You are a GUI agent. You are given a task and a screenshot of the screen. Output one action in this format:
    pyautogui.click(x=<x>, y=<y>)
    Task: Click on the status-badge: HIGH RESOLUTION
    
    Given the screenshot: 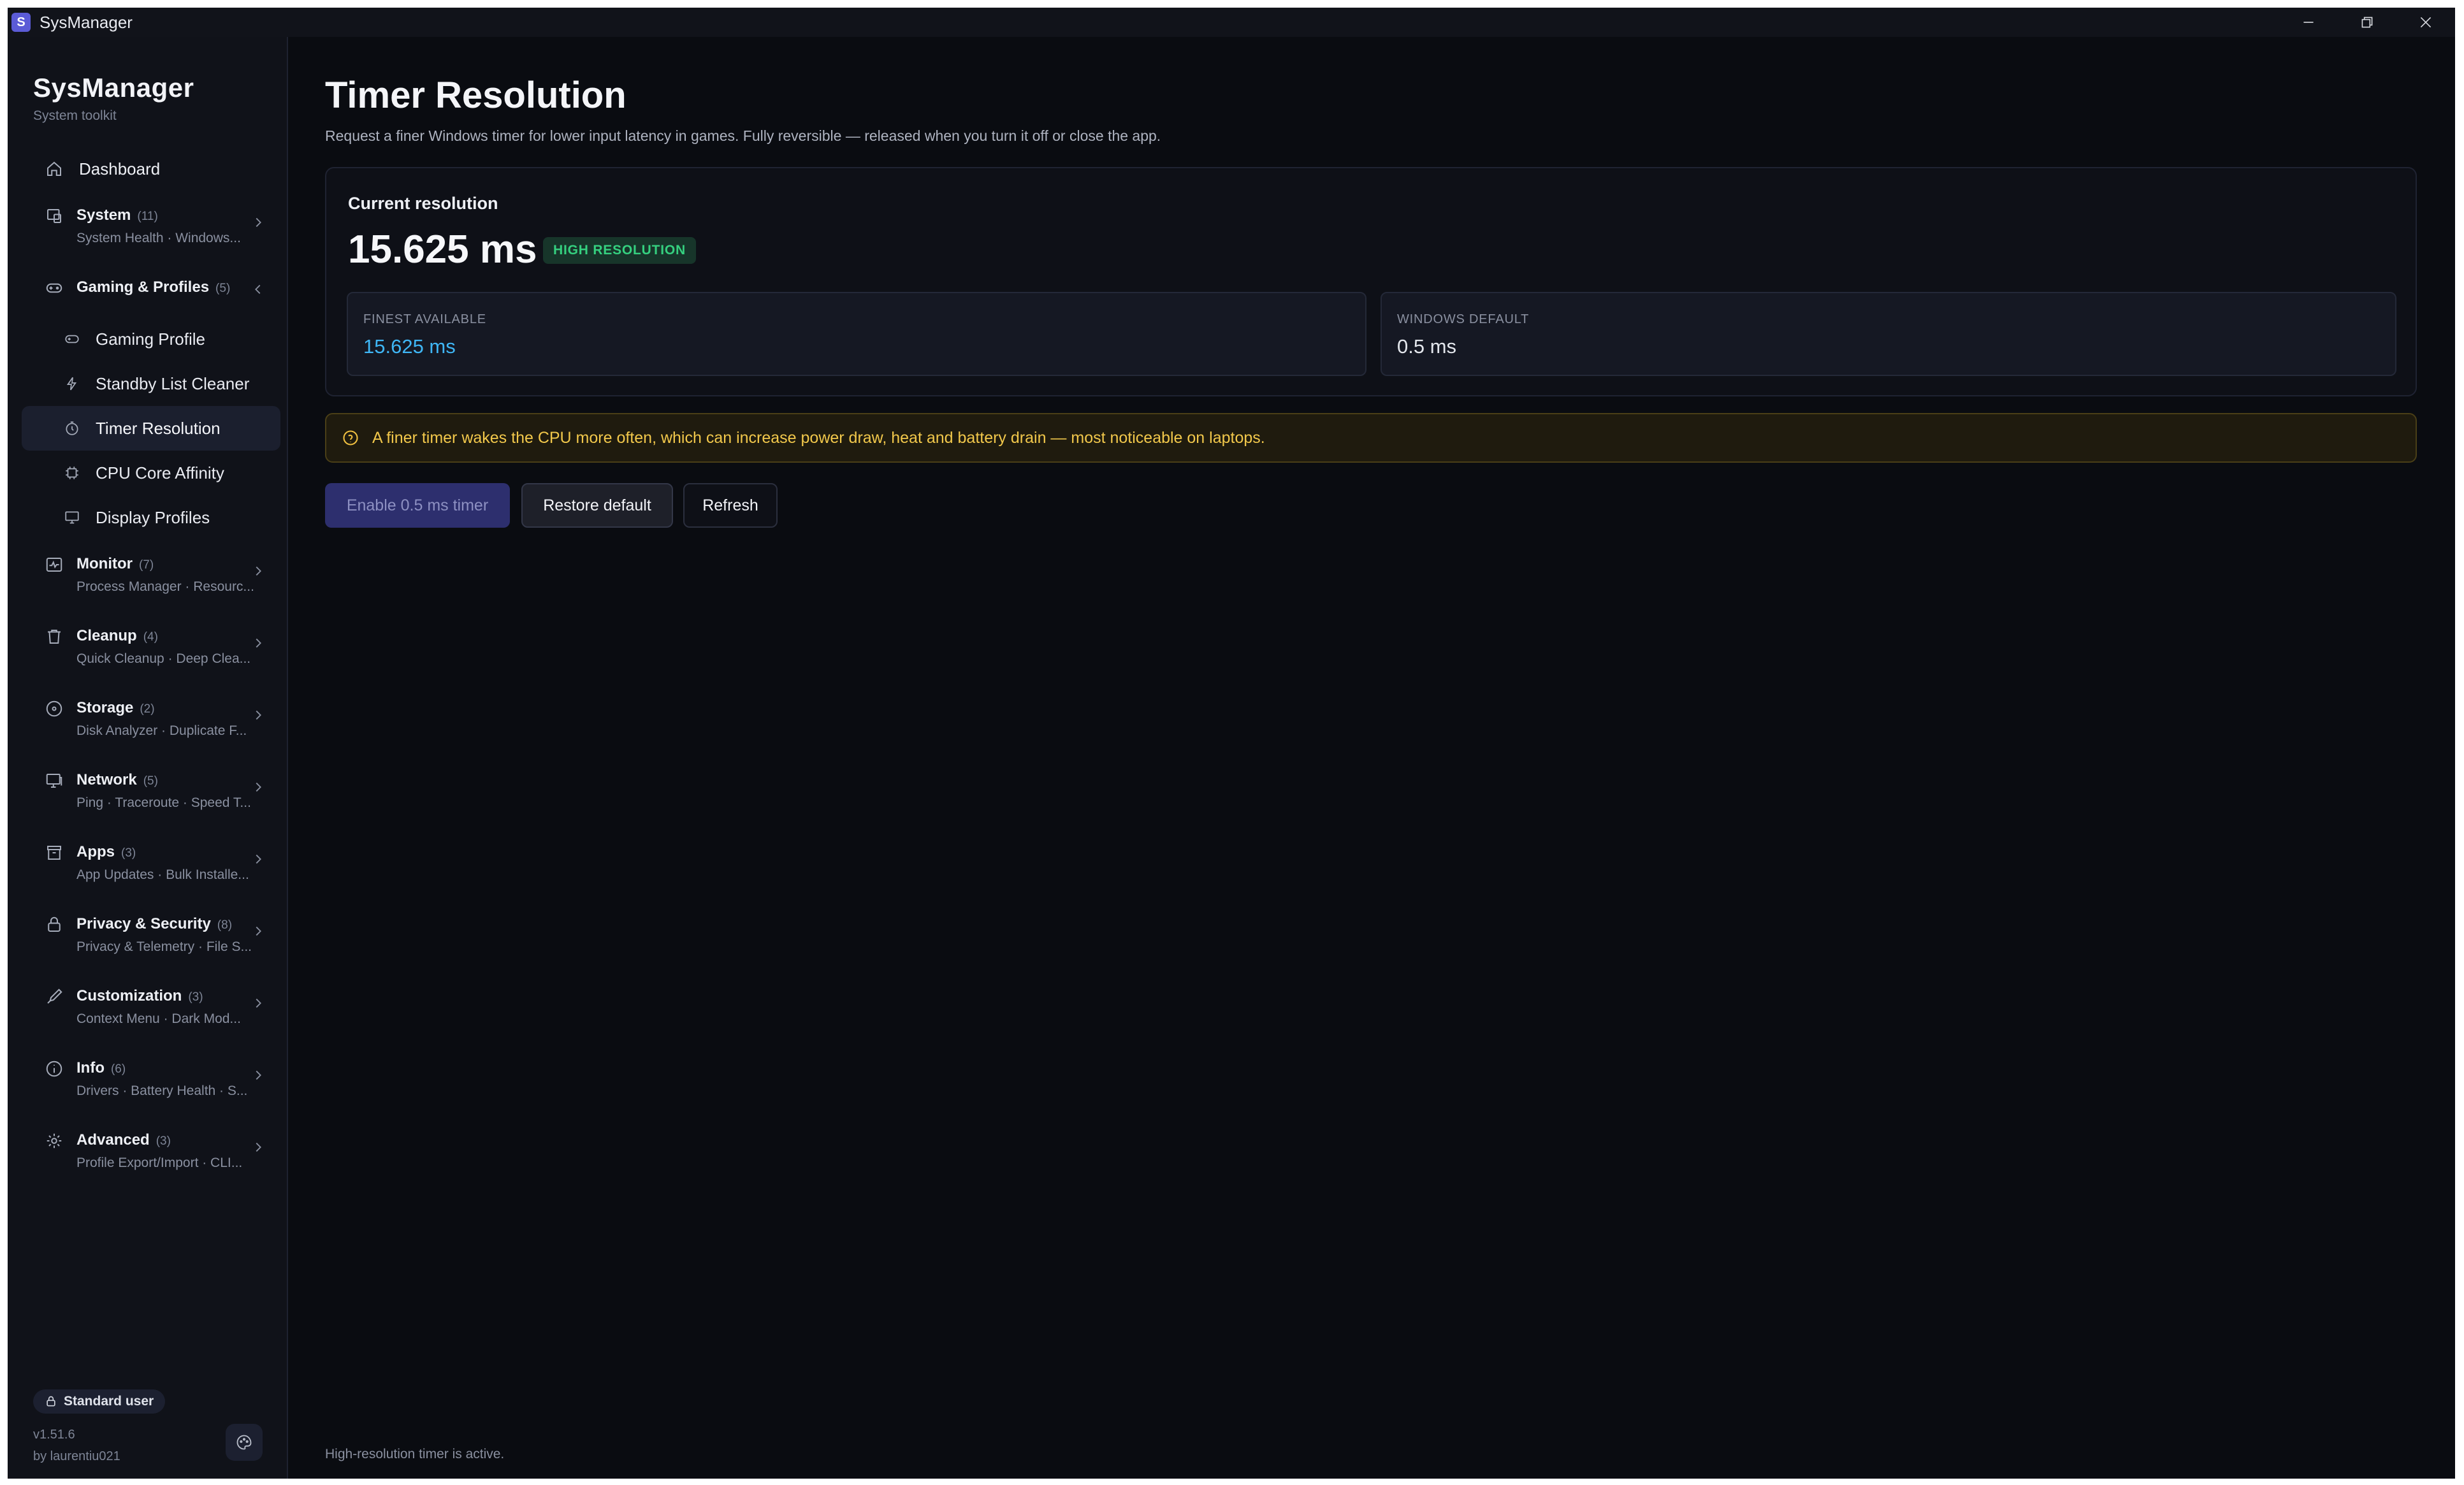 What is the action you would take?
    pyautogui.click(x=620, y=250)
    